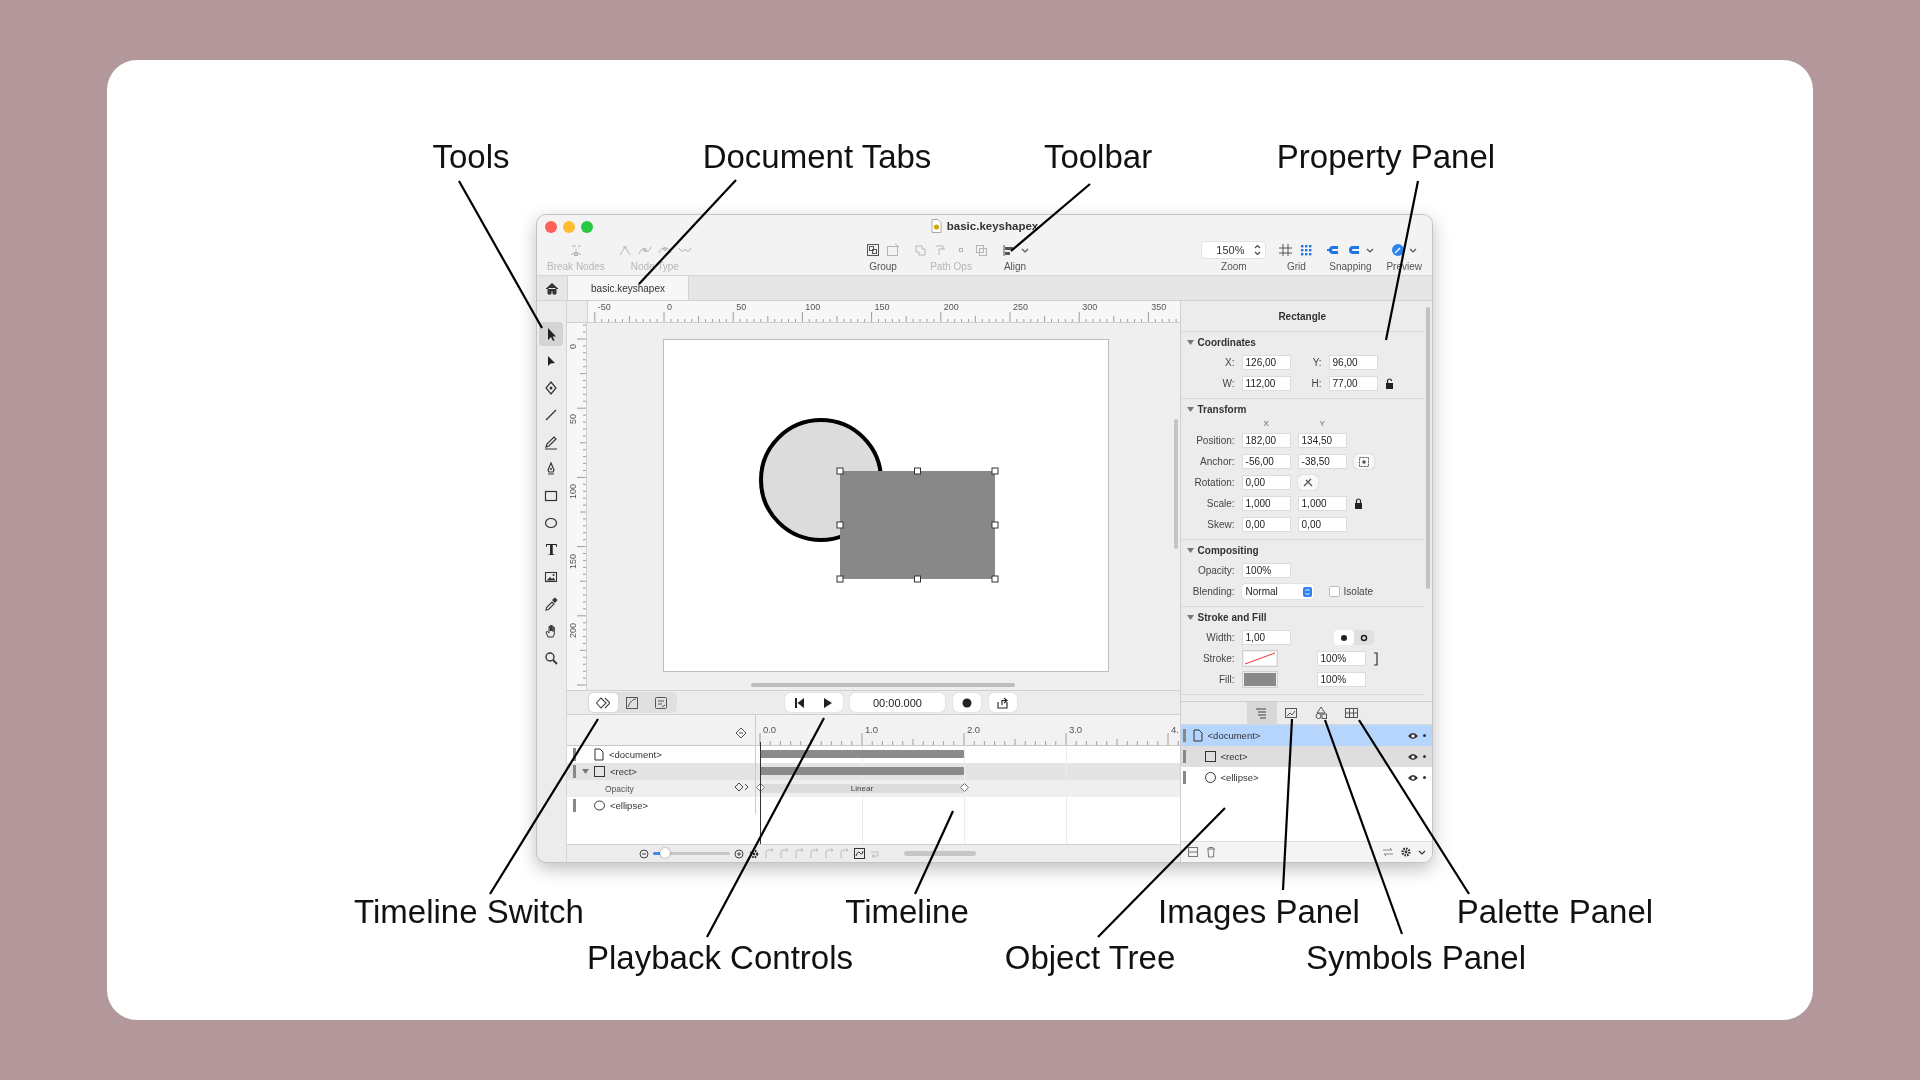  I want to click on status-dot, so click(1424, 756).